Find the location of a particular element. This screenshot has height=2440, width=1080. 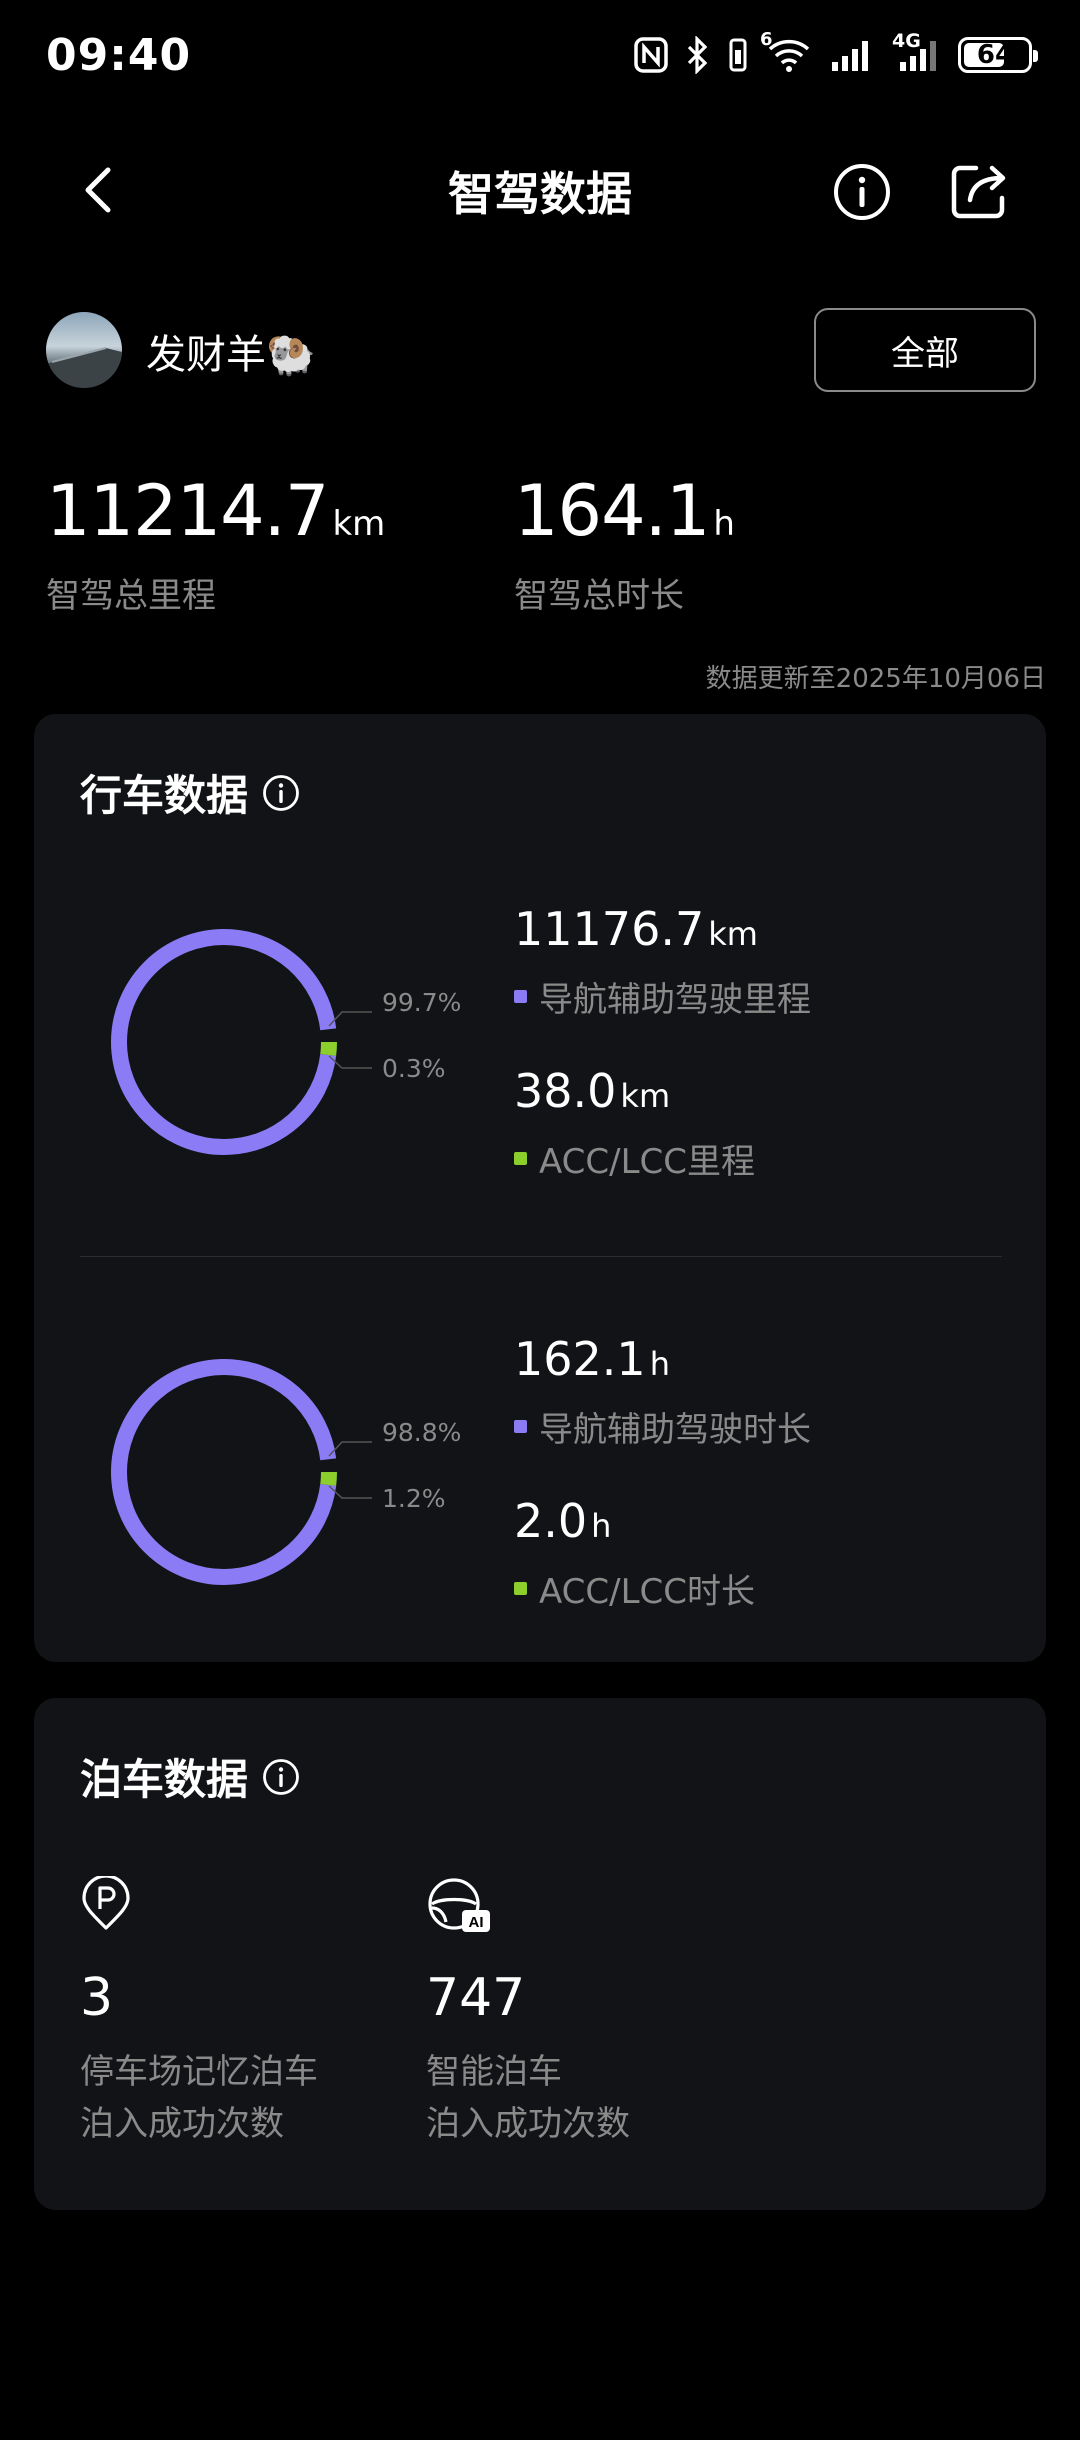

status-time: 09:40 is located at coordinates (119, 55).